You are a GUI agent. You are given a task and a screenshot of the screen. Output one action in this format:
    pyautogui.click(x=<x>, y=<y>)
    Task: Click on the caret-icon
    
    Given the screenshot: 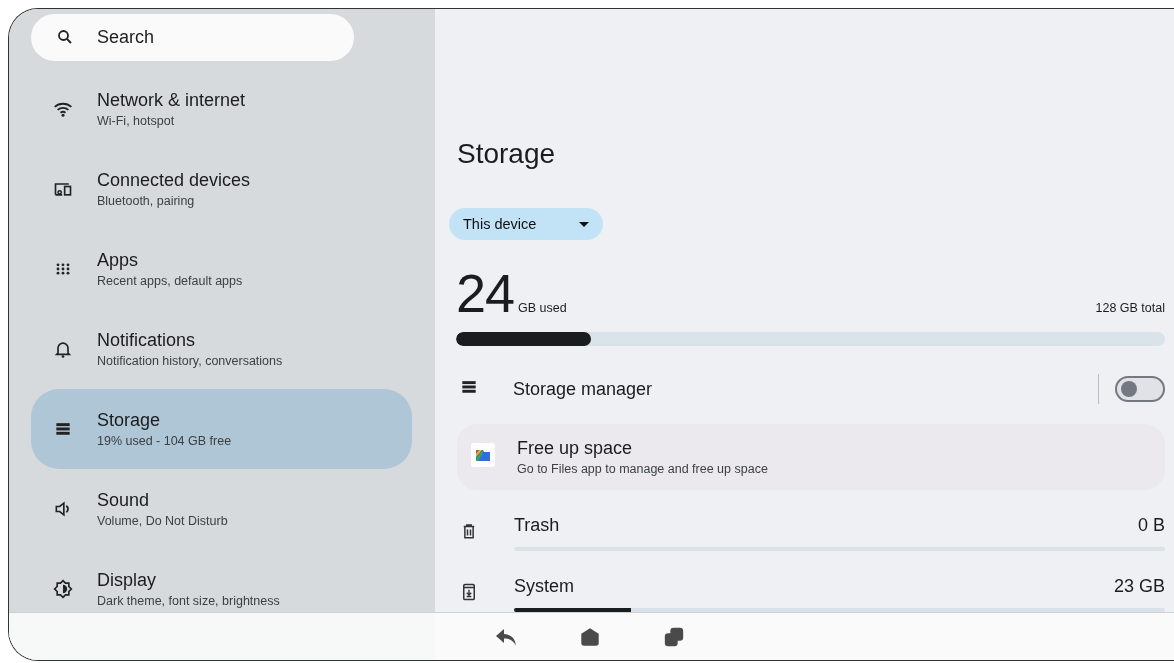 What is the action you would take?
    pyautogui.click(x=584, y=224)
    